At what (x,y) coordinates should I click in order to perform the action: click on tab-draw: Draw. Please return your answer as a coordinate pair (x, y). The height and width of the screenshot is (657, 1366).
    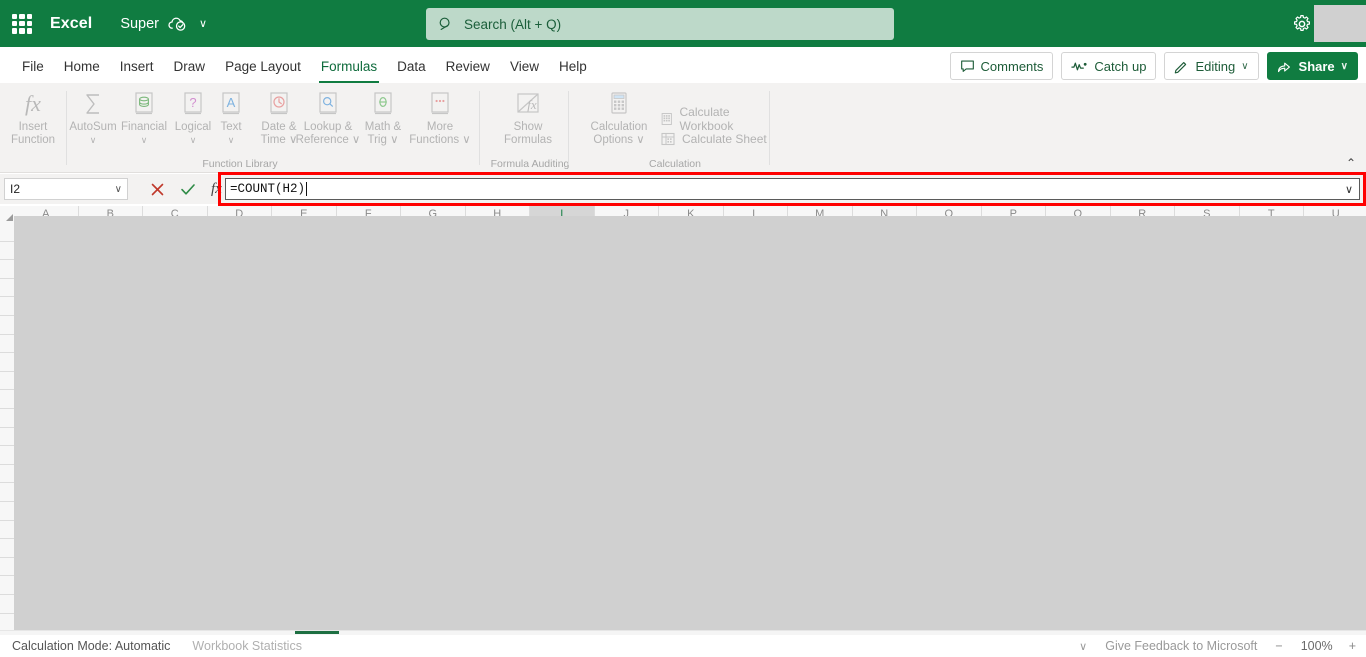
    Looking at the image, I should click on (190, 67).